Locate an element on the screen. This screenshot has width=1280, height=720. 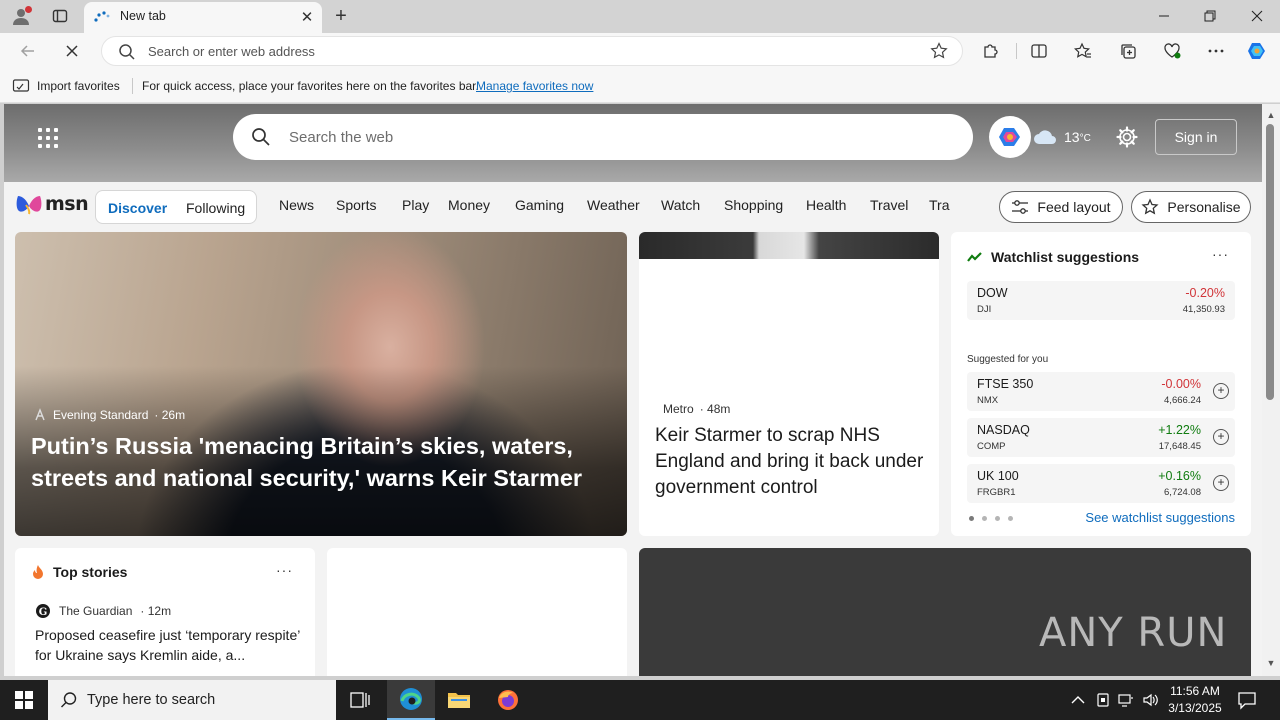
nav-news: News is located at coordinates (296, 205).